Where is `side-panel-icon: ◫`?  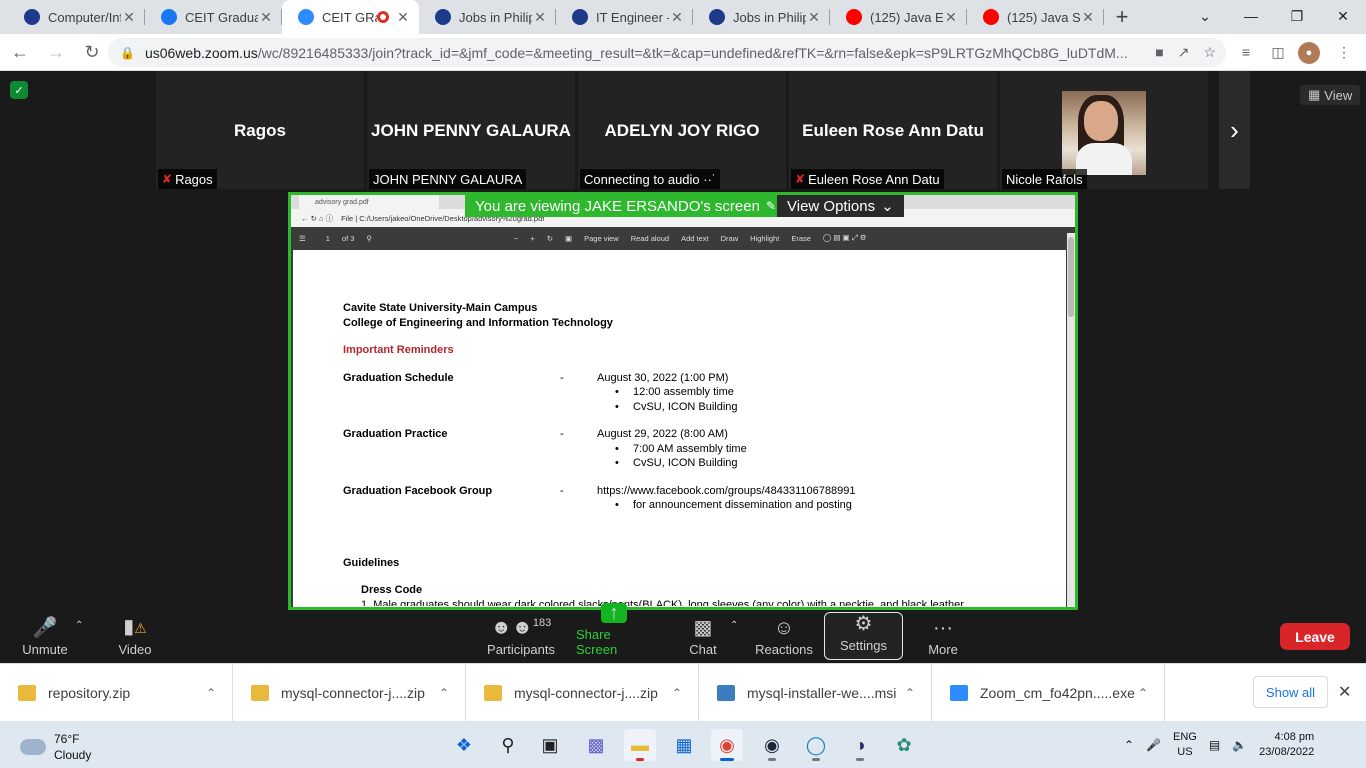
side-panel-icon: ◫ is located at coordinates (1278, 52).